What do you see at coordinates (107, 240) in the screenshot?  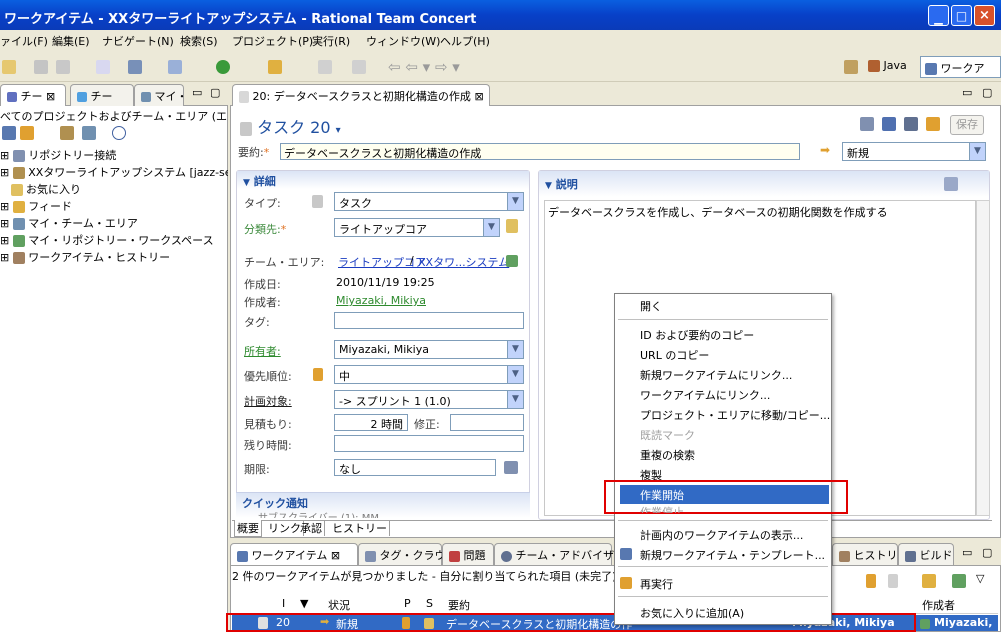 I see `tree-my-repository-workspaces: ⊞ マイ・リポジトリー・ワークスペース` at bounding box center [107, 240].